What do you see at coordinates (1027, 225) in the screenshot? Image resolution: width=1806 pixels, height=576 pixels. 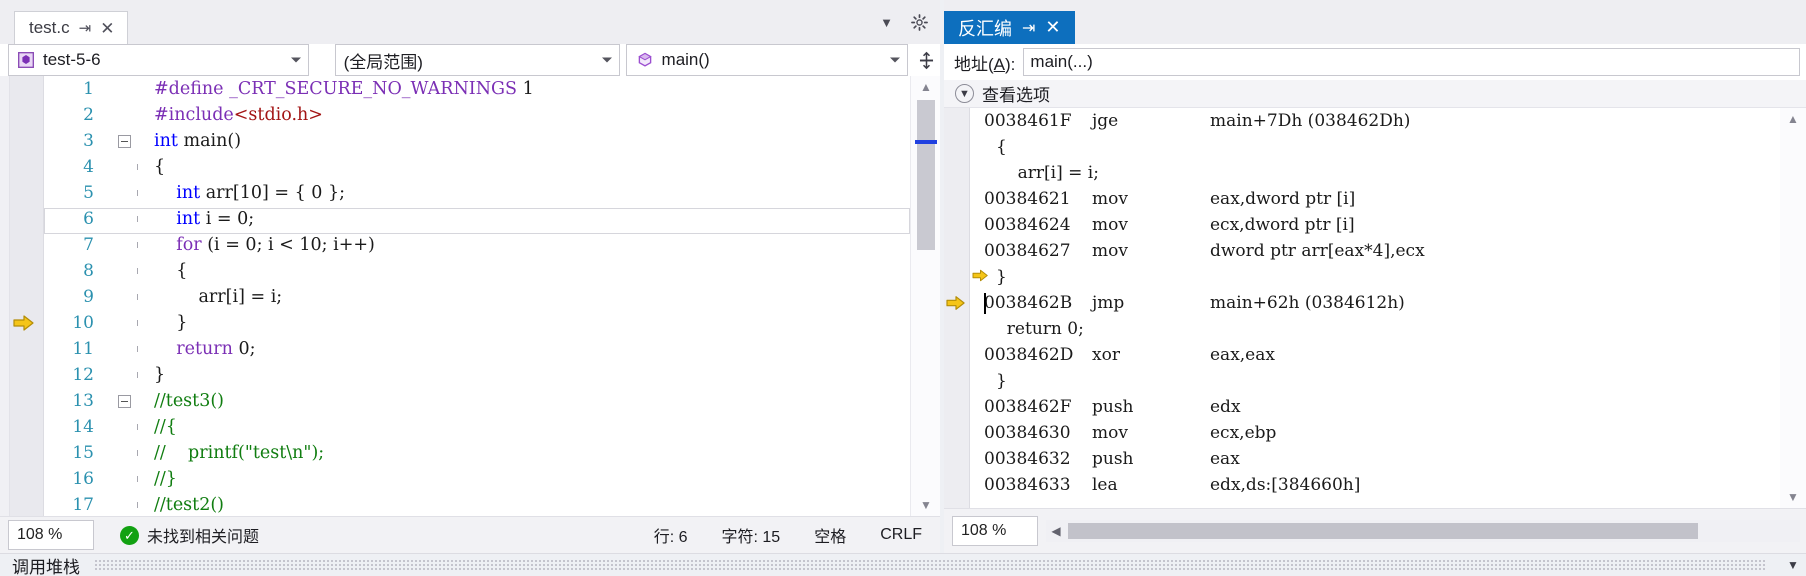 I see `instruction-address: 00384624` at bounding box center [1027, 225].